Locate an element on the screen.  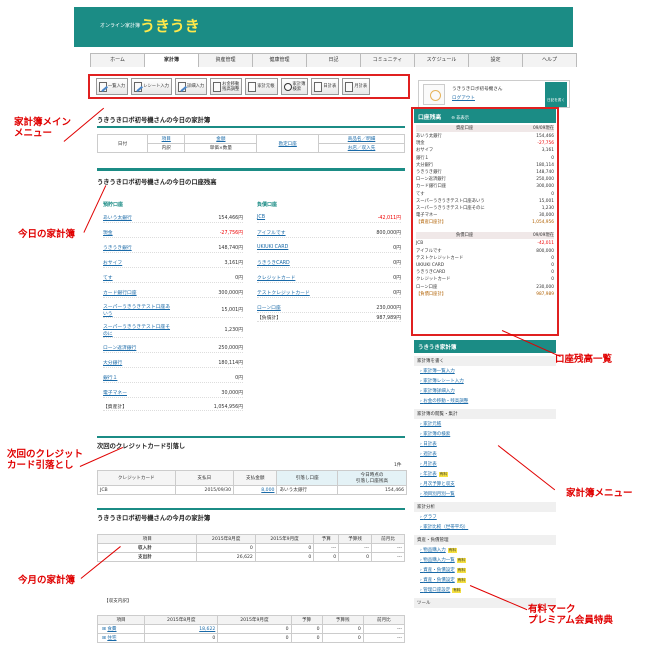
debt-header: 負債口座 is located at coordinates (267, 205).